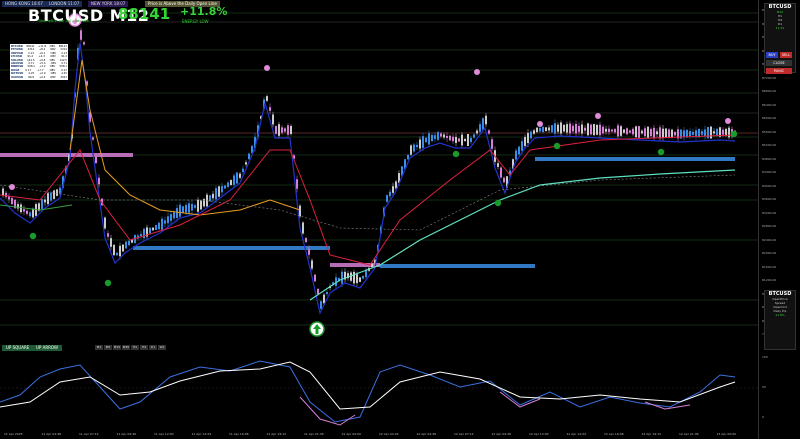 The width and height of the screenshot is (800, 439). Describe the element at coordinates (162, 347) in the screenshot. I see `timeframe-button-w1: W1` at that location.